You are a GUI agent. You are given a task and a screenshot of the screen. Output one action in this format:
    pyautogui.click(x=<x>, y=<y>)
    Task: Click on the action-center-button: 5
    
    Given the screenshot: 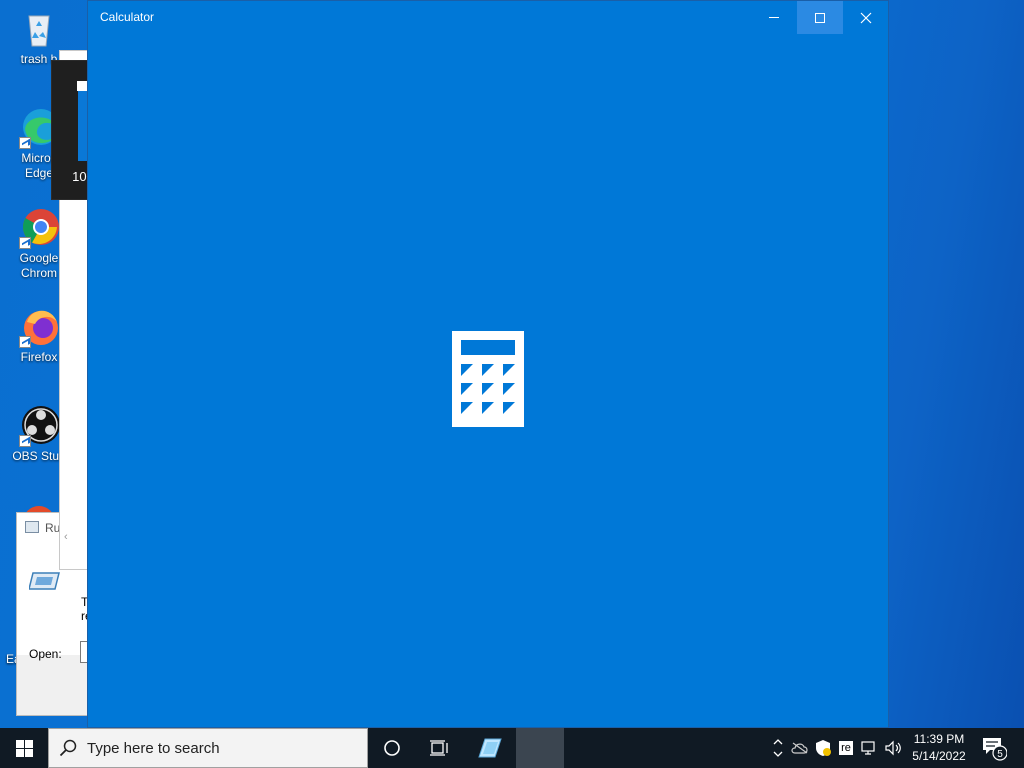 What is the action you would take?
    pyautogui.click(x=994, y=748)
    